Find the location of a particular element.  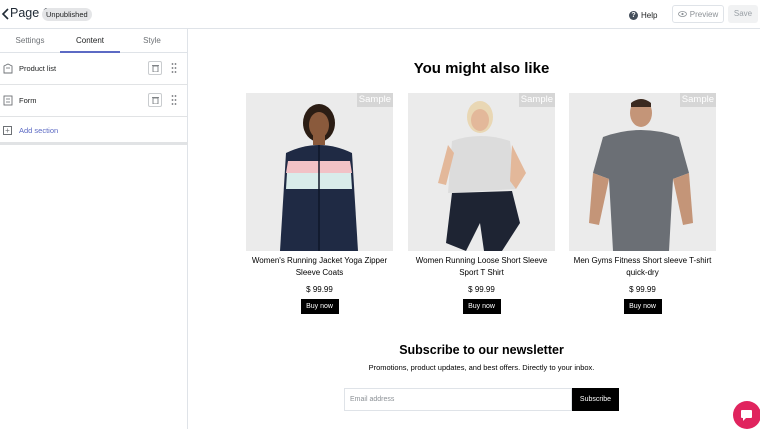

man-tshirt-illustration is located at coordinates (641, 175).